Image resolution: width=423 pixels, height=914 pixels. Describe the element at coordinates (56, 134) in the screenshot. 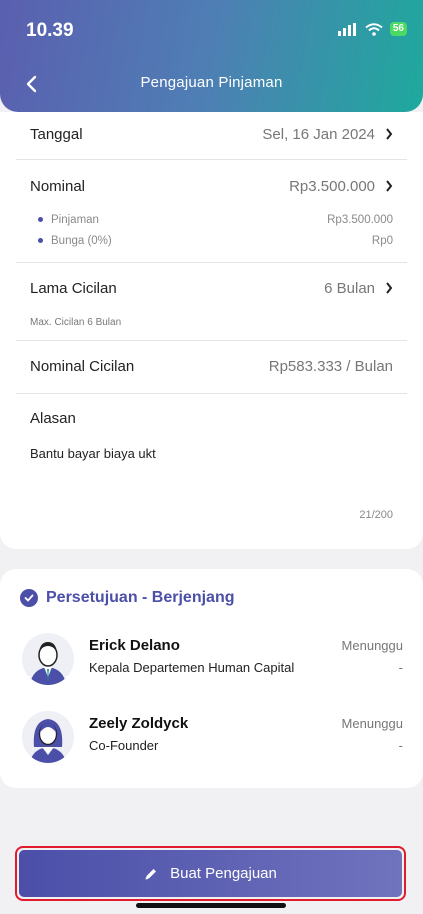

I see `date-label: Tanggal` at that location.